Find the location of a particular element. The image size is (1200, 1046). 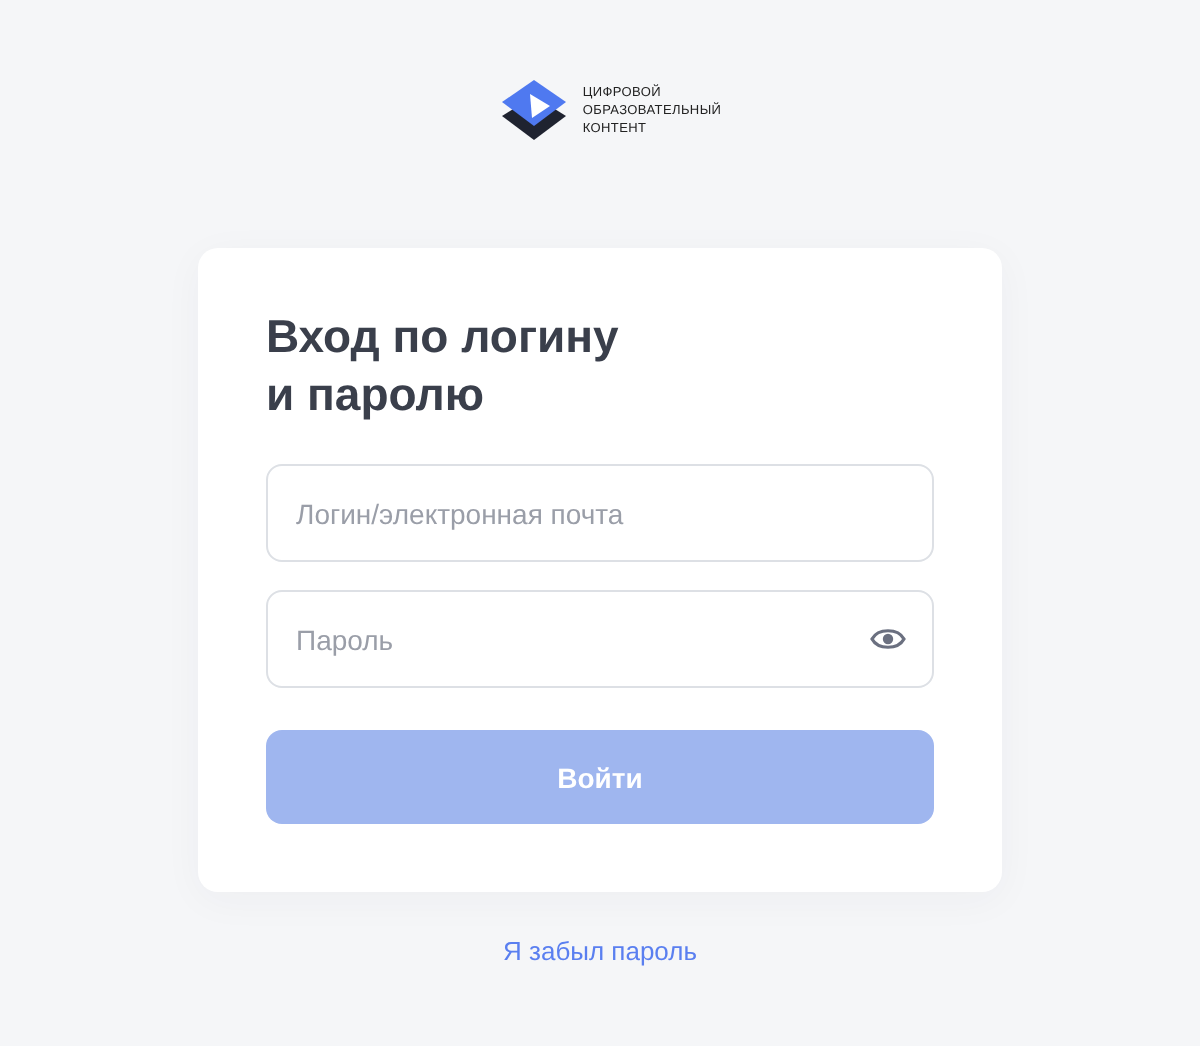

forgot-password-link: Я забыл пароль is located at coordinates (600, 951).